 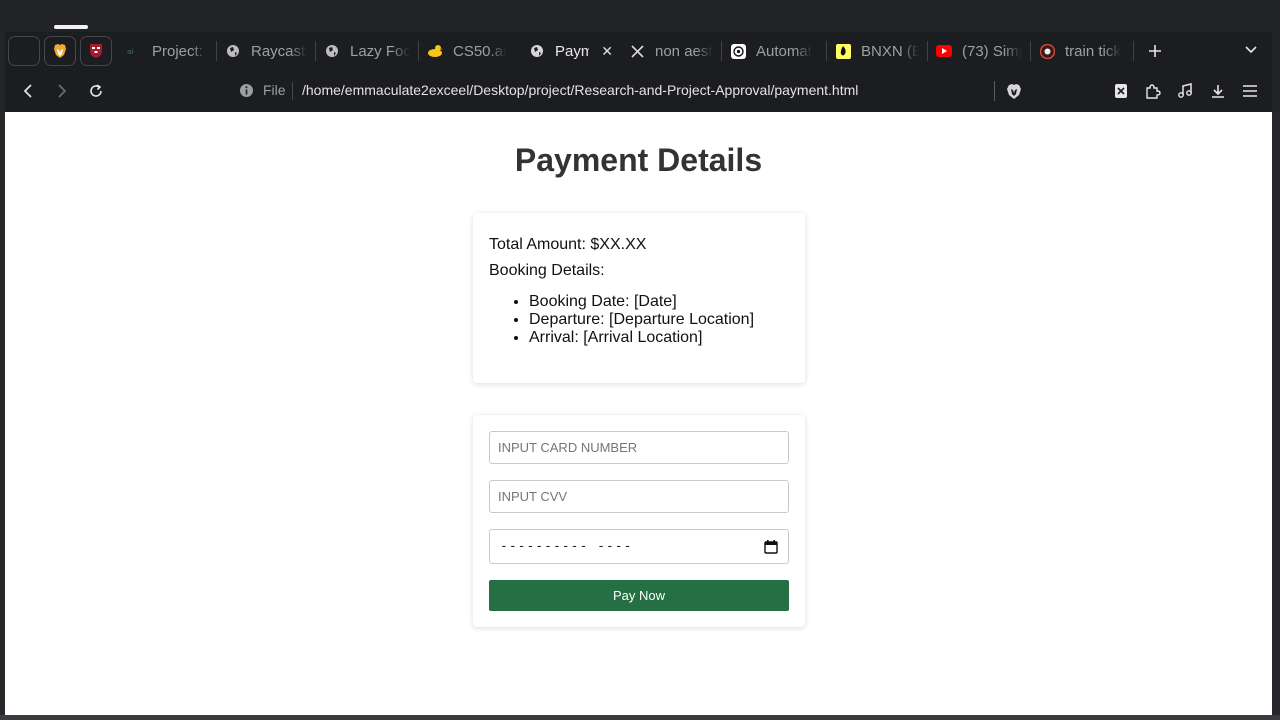 I want to click on tab-title: Raycastin, so click(x=279, y=51).